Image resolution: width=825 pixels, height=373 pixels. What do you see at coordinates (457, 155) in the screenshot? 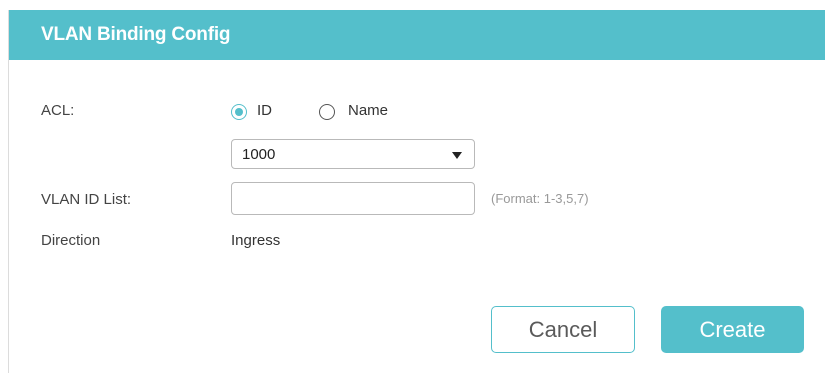
I see `chevron-down-icon` at bounding box center [457, 155].